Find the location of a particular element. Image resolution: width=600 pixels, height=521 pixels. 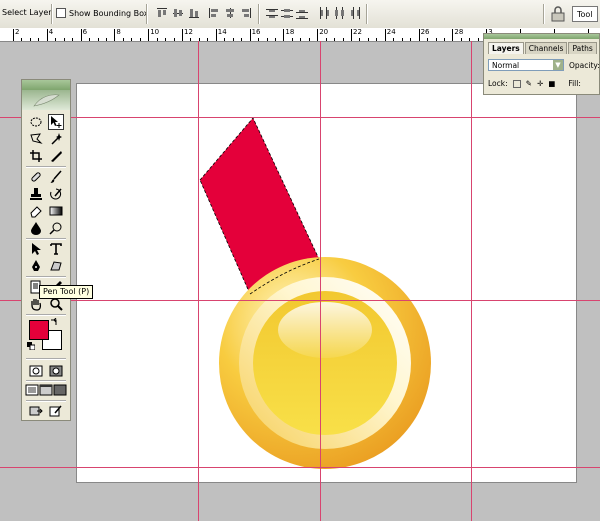

lock-image-icon: ✎ is located at coordinates (529, 83).